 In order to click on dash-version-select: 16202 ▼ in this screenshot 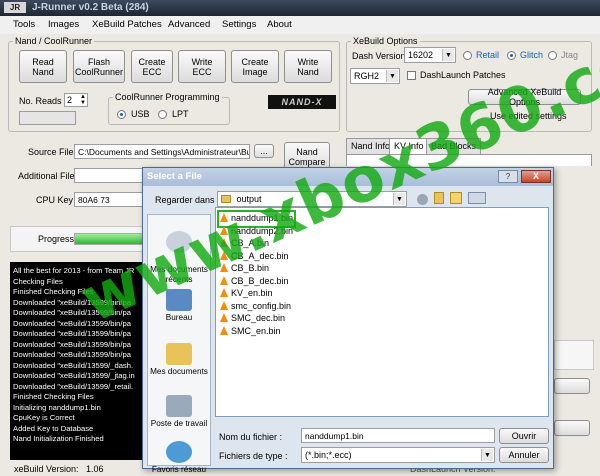, I will do `click(430, 55)`.